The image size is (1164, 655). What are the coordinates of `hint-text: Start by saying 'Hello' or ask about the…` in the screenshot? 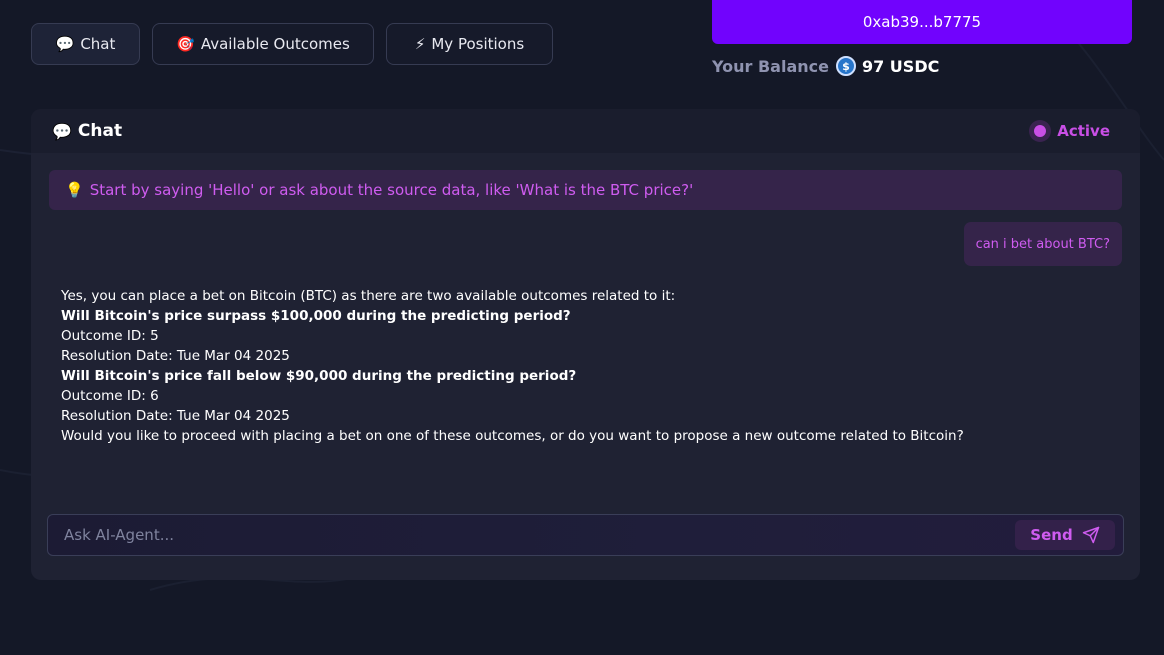 It's located at (391, 190).